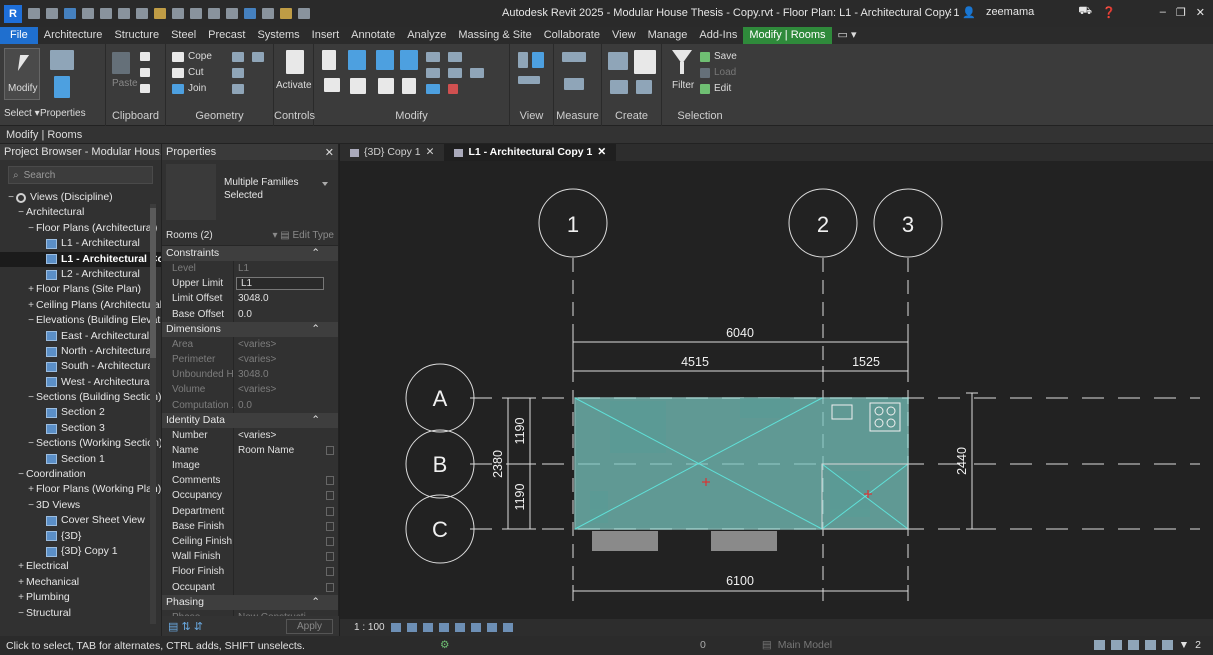 This screenshot has width=1213, height=655. Describe the element at coordinates (624, 35) in the screenshot. I see `tab-view: View` at that location.